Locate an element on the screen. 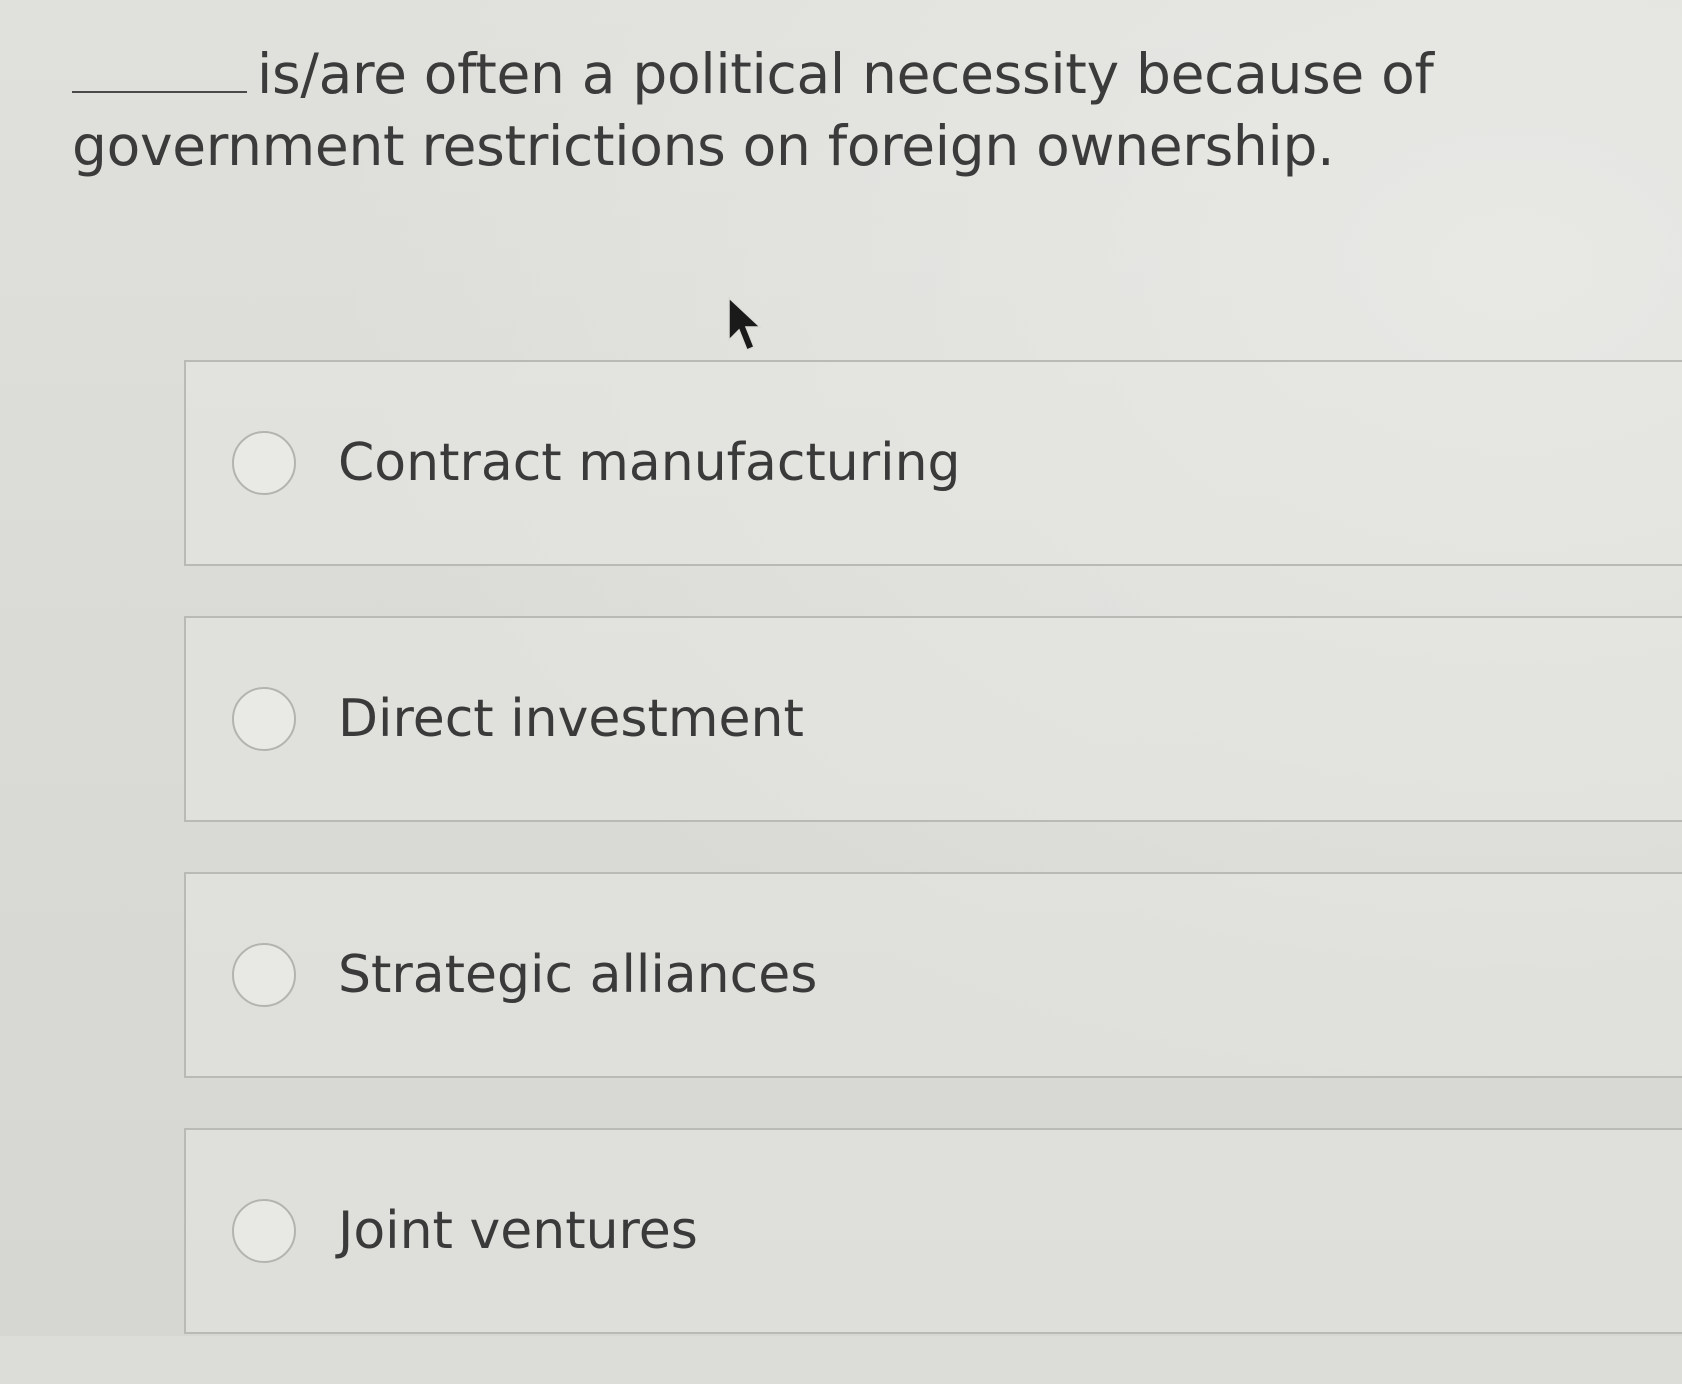  option-label: Contract manufacturing is located at coordinates (649, 463).